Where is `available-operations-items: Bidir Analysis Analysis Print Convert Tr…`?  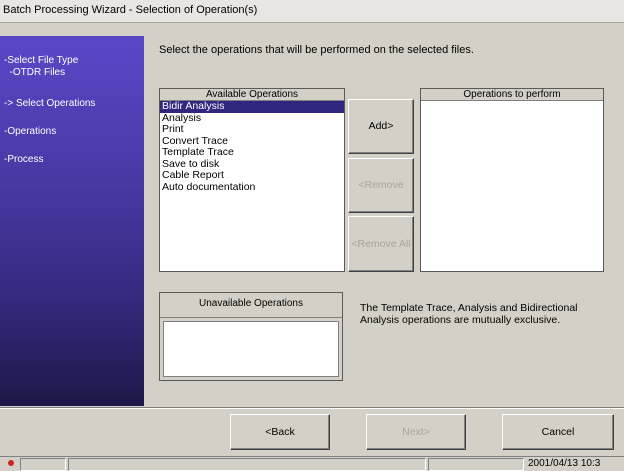
available-operations-items: Bidir Analysis Analysis Print Convert Tr… is located at coordinates (252, 147).